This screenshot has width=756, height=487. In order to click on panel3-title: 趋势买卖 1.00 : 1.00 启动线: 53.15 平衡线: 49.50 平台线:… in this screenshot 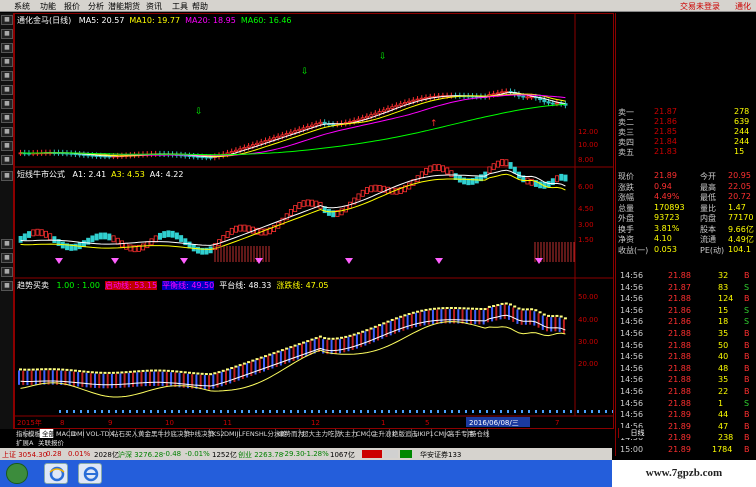, I will do `click(173, 285)`.